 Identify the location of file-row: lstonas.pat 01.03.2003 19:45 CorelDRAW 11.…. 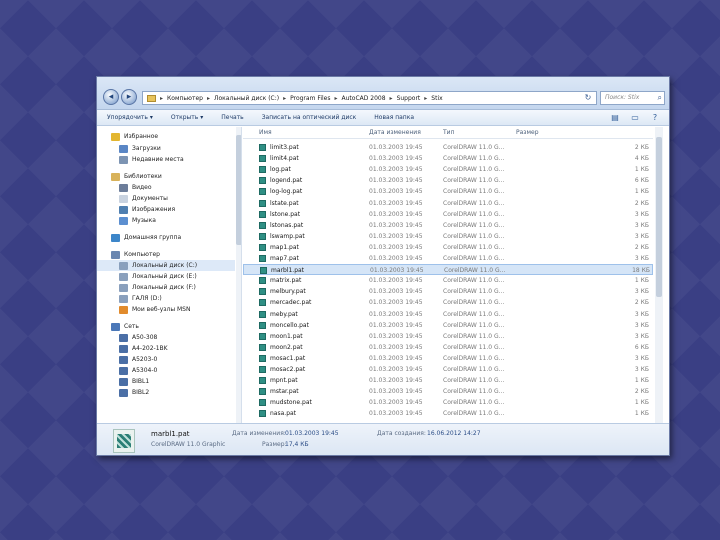
(448, 225).